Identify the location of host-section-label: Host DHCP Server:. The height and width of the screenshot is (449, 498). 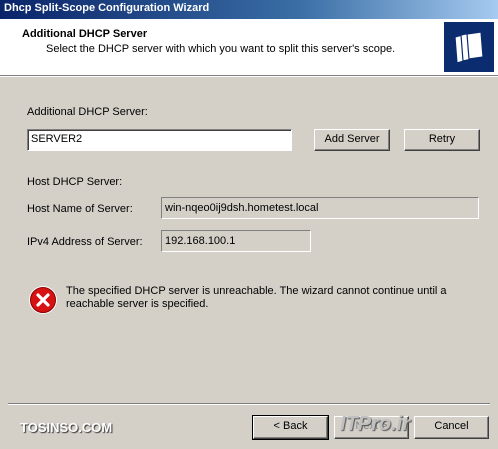
(75, 182).